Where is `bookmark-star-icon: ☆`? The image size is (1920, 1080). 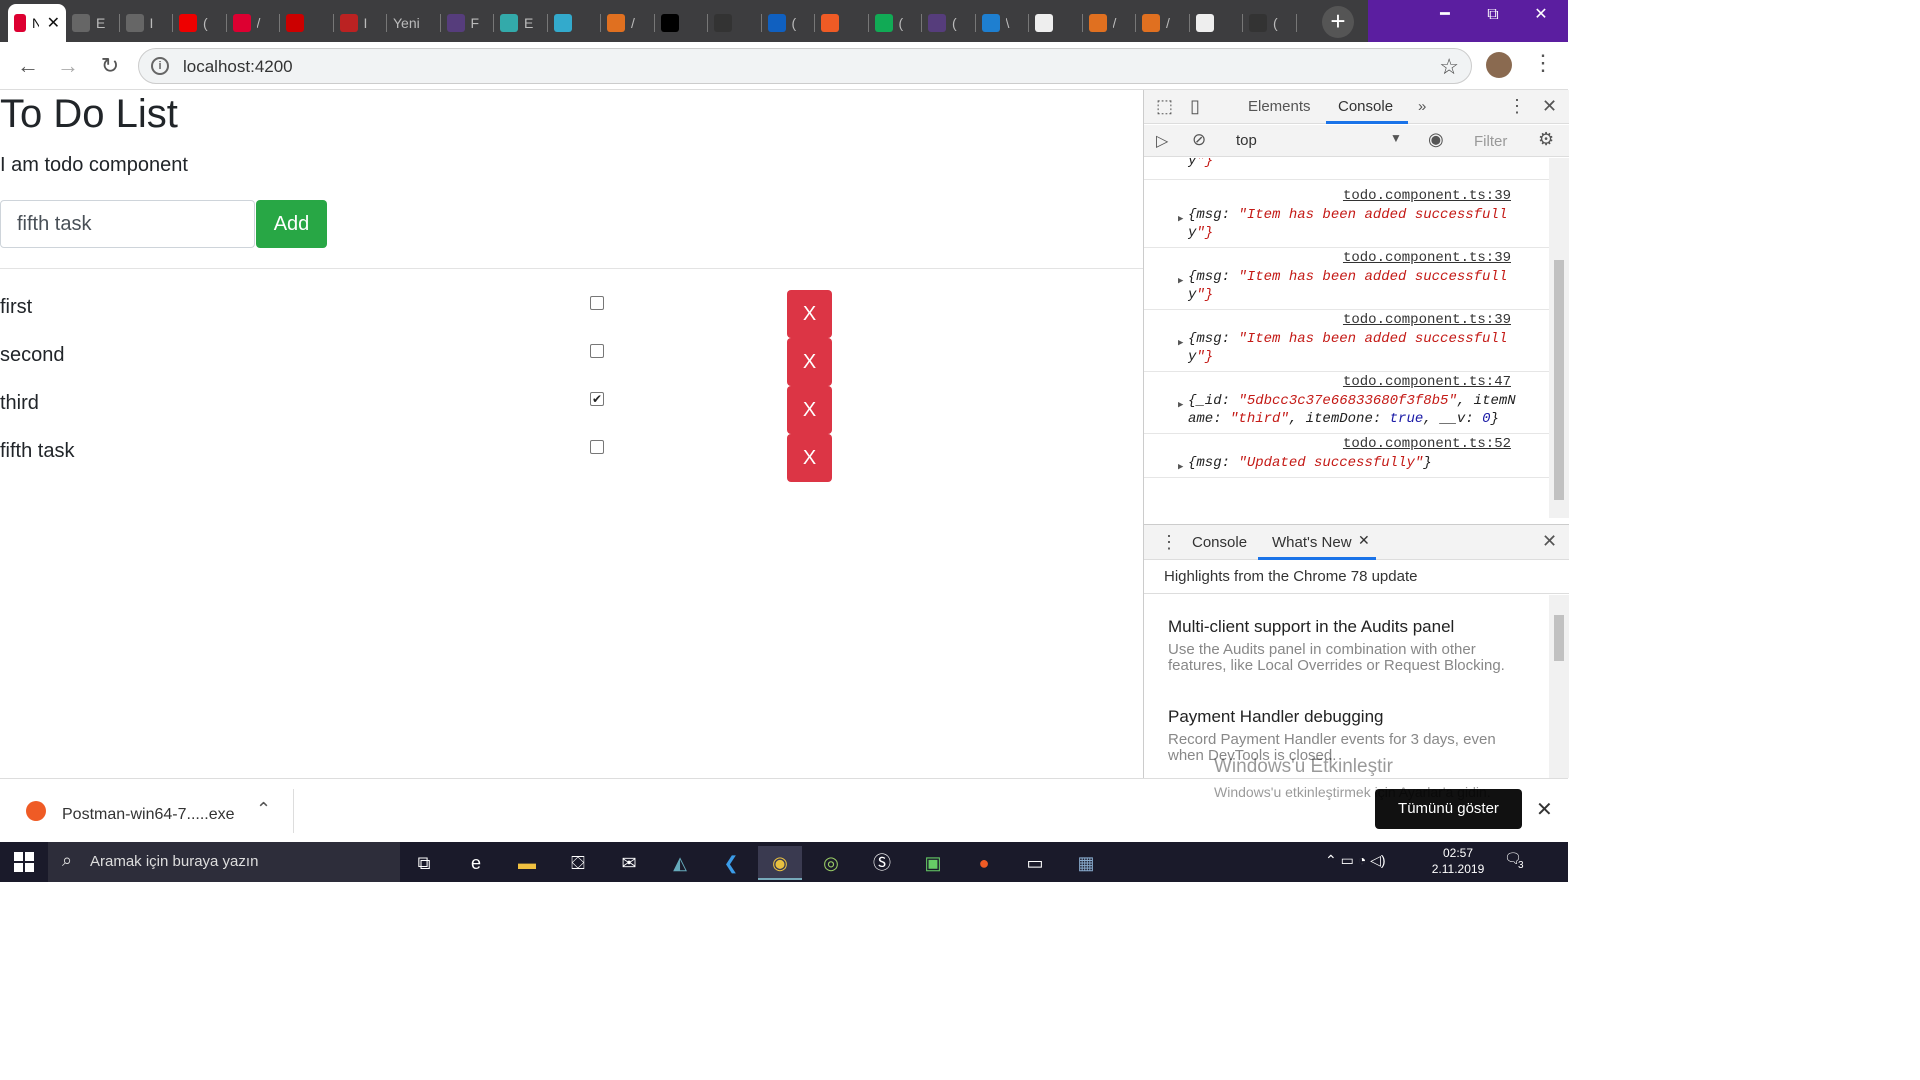 bookmark-star-icon: ☆ is located at coordinates (1449, 67).